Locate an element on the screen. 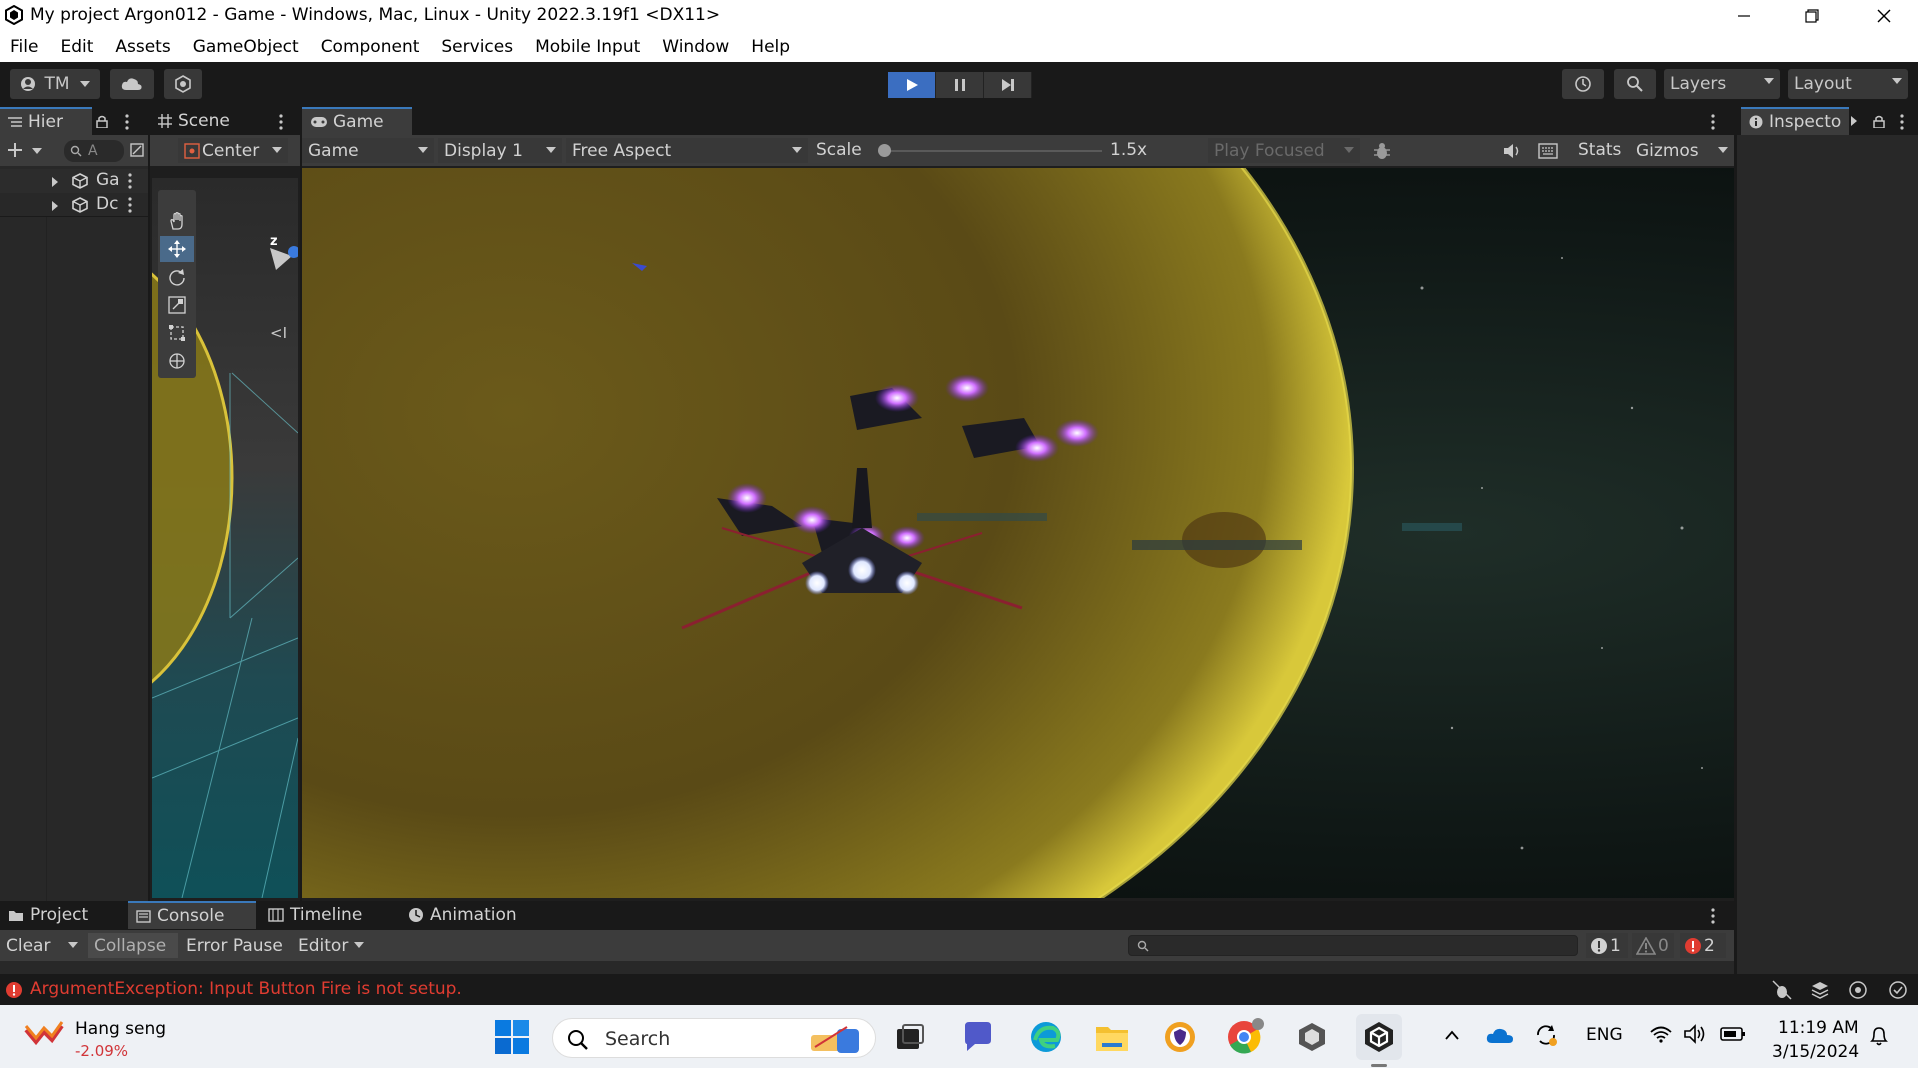  hand-tool-button is located at coordinates (177, 221).